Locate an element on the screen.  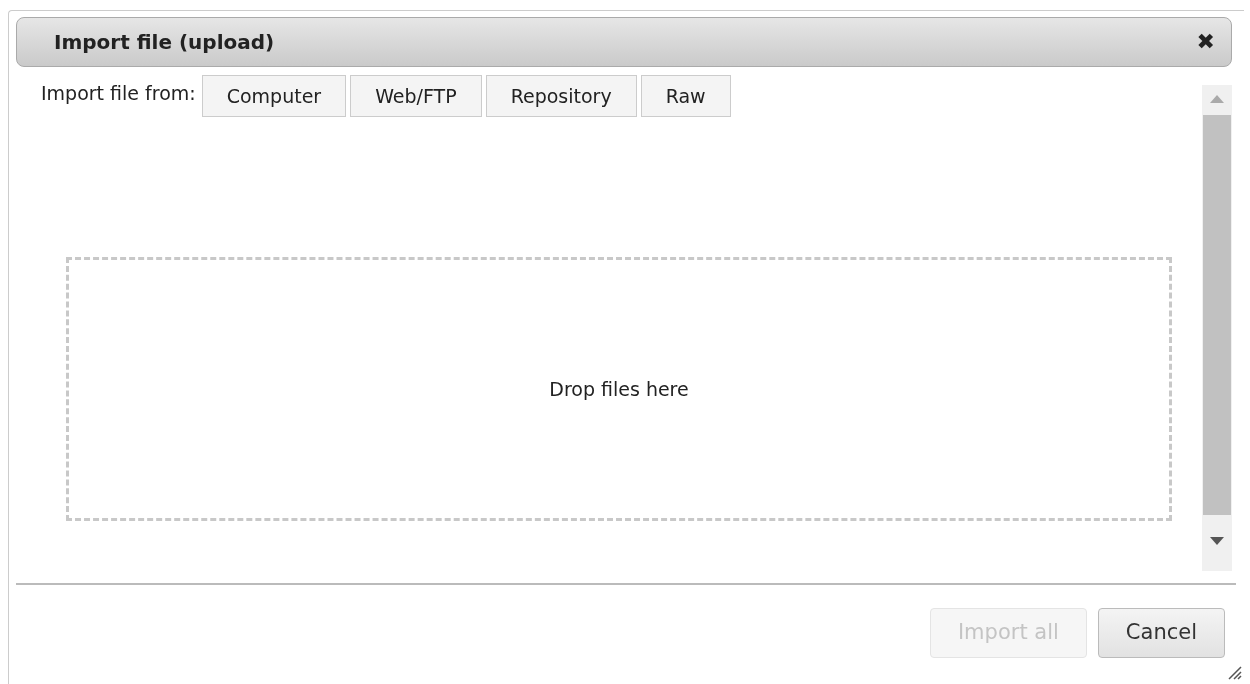
resize-grip-icon is located at coordinates (1234, 672).